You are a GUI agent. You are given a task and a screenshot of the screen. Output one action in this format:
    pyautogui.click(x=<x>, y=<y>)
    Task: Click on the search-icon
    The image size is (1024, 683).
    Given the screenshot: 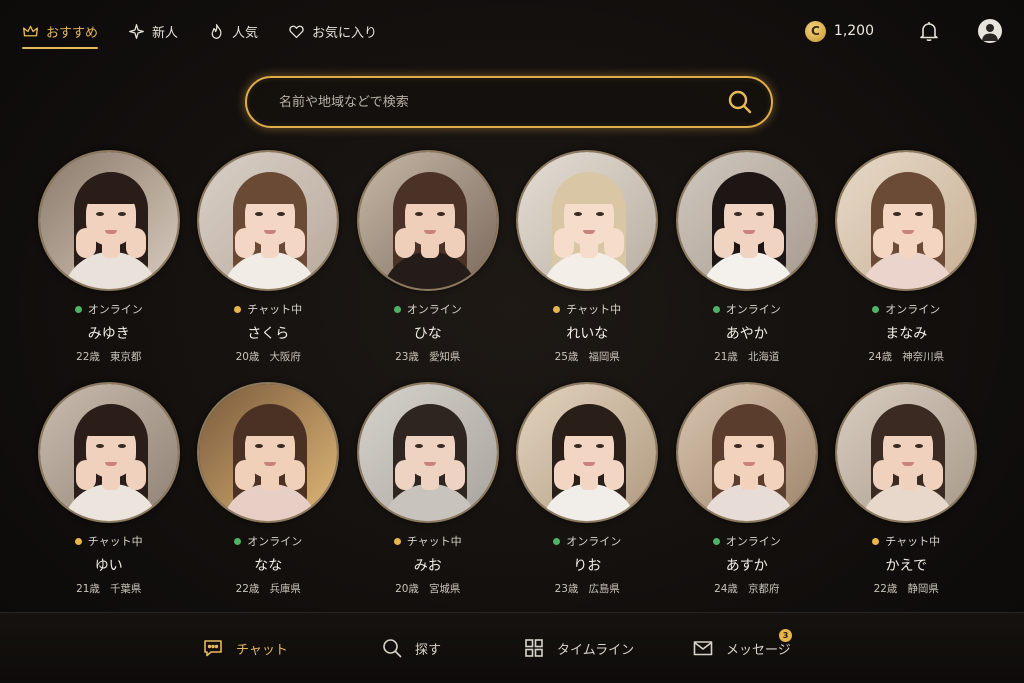 What is the action you would take?
    pyautogui.click(x=392, y=648)
    